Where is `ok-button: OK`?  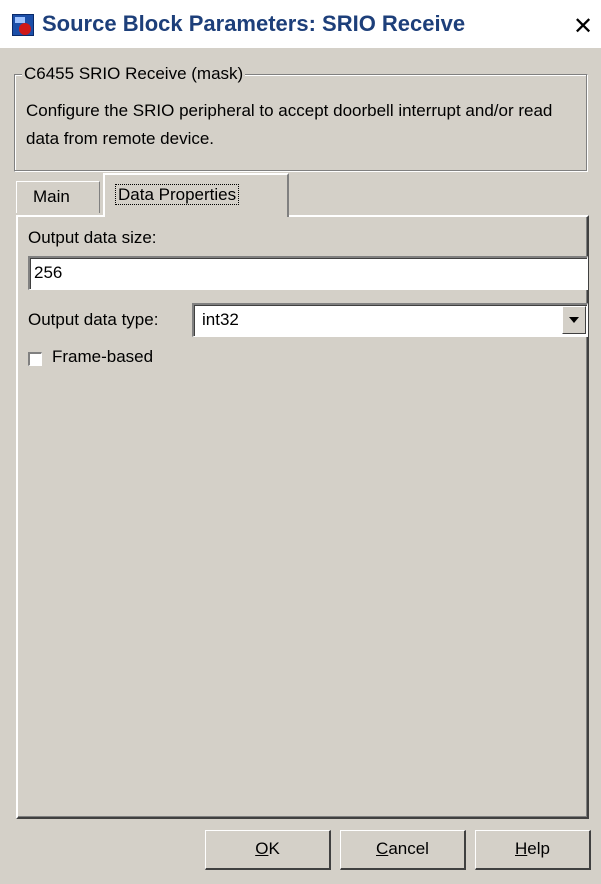
ok-button: OK is located at coordinates (268, 850).